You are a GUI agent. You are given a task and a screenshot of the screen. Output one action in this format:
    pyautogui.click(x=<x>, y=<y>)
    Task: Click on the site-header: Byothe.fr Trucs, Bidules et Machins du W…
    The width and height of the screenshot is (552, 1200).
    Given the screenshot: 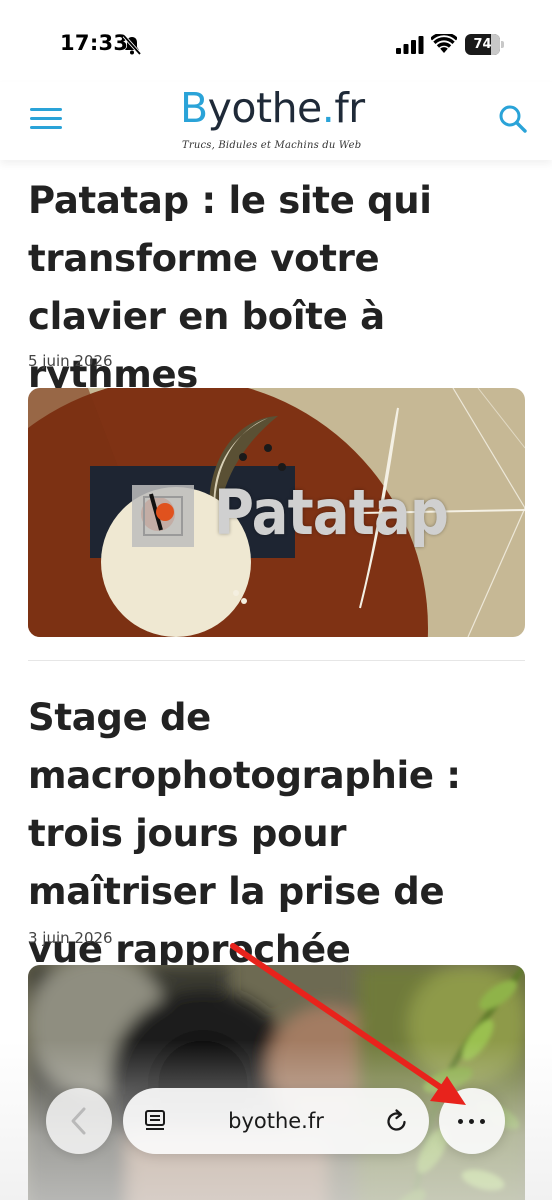 What is the action you would take?
    pyautogui.click(x=276, y=121)
    